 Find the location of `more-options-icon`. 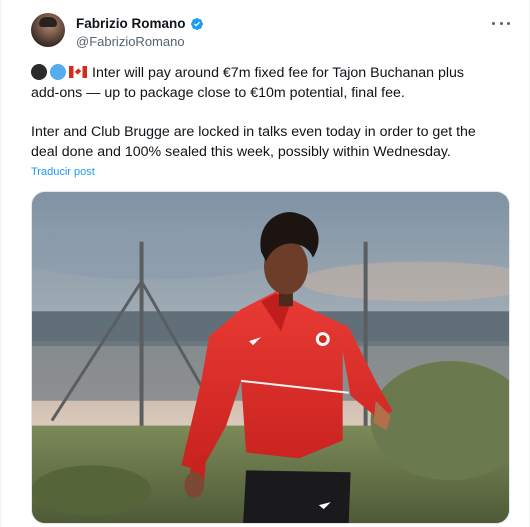

more-options-icon is located at coordinates (501, 23).